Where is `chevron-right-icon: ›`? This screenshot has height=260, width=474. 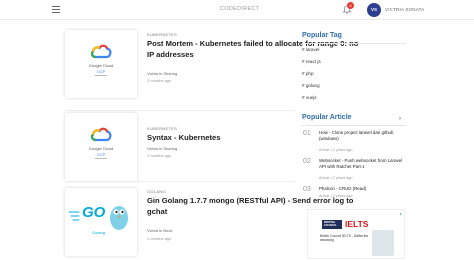
chevron-right-icon: › is located at coordinates (400, 119).